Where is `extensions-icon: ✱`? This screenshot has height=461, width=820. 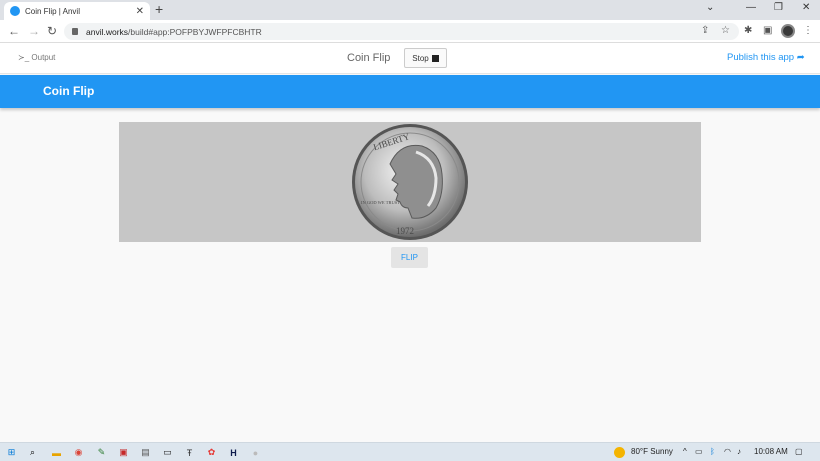
extensions-icon: ✱ is located at coordinates (748, 30).